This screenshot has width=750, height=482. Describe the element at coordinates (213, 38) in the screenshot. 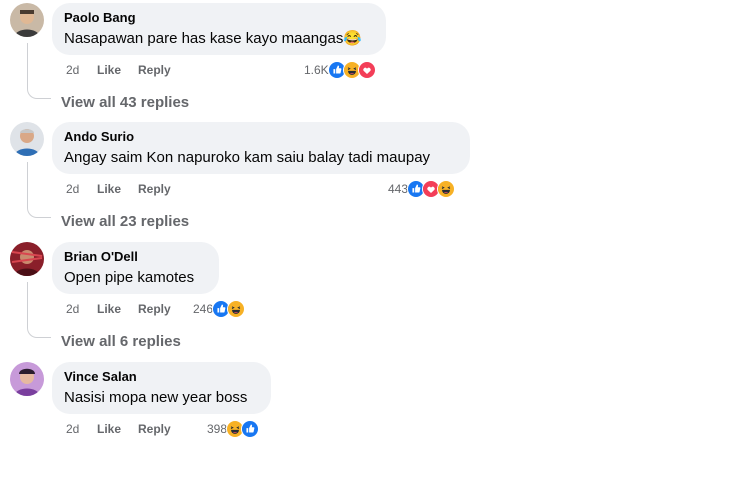

I see `comment-text: Nasapawan pare has kase kayo maangas😂` at that location.